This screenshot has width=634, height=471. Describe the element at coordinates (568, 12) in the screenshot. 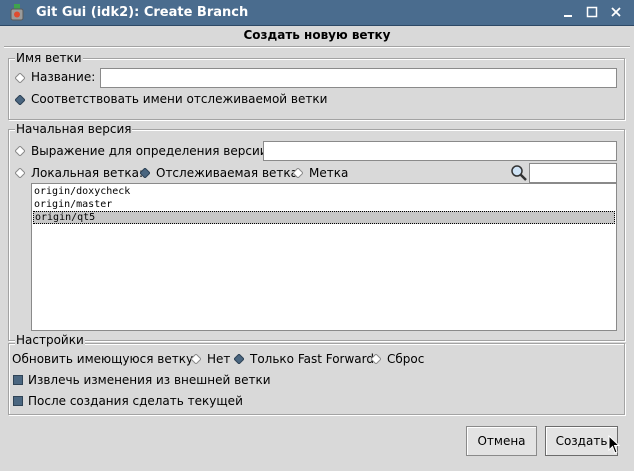

I see `minimize-icon` at that location.